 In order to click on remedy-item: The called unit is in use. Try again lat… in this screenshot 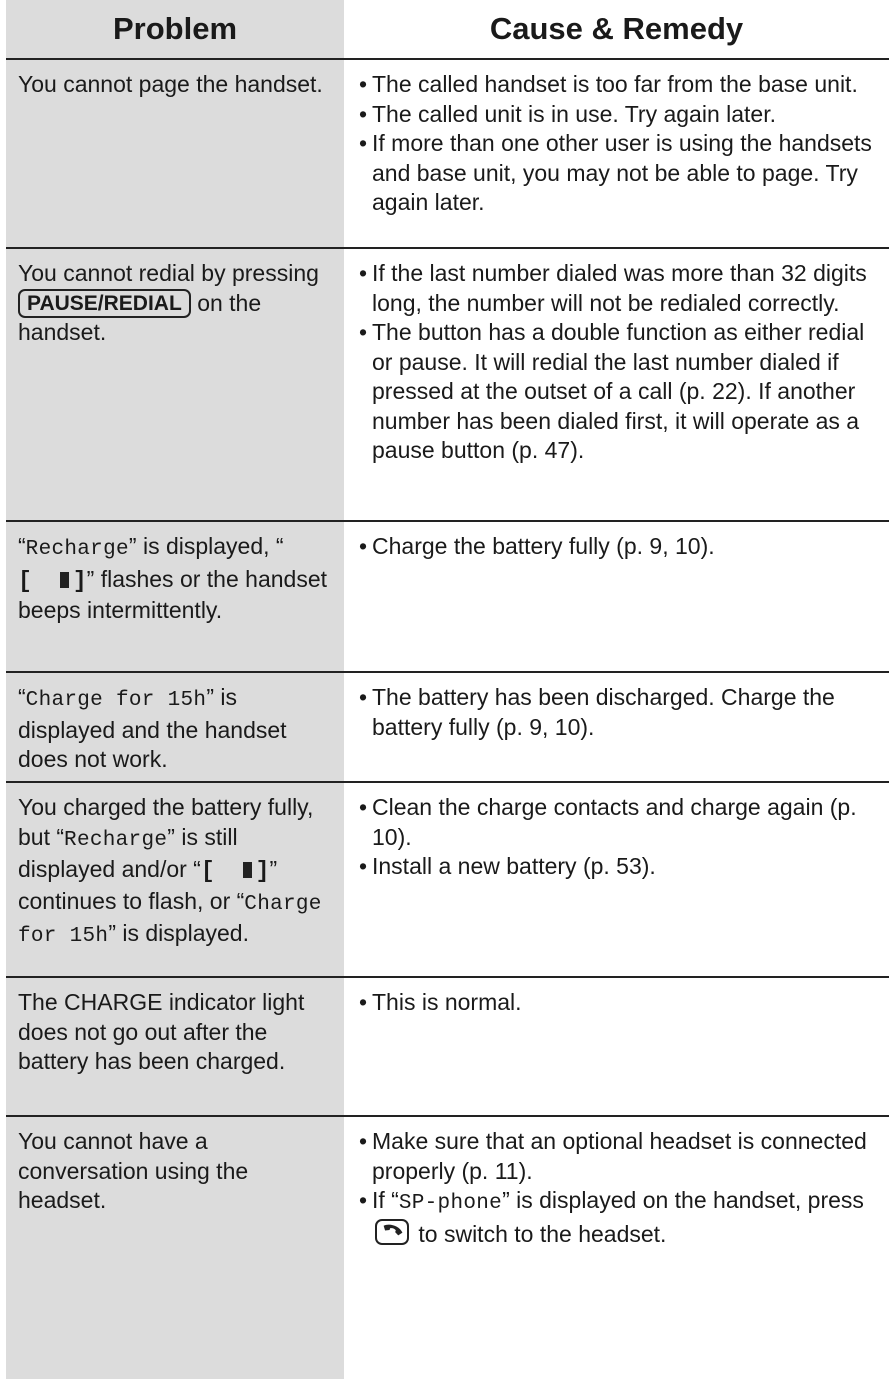, I will do `click(624, 115)`.